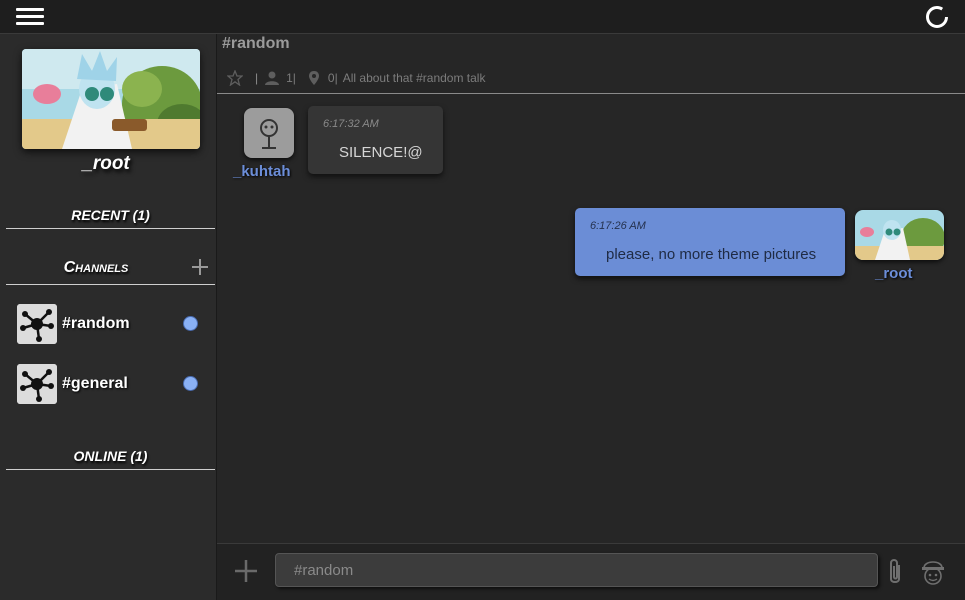 This screenshot has width=965, height=600. I want to click on star-icon, so click(235, 78).